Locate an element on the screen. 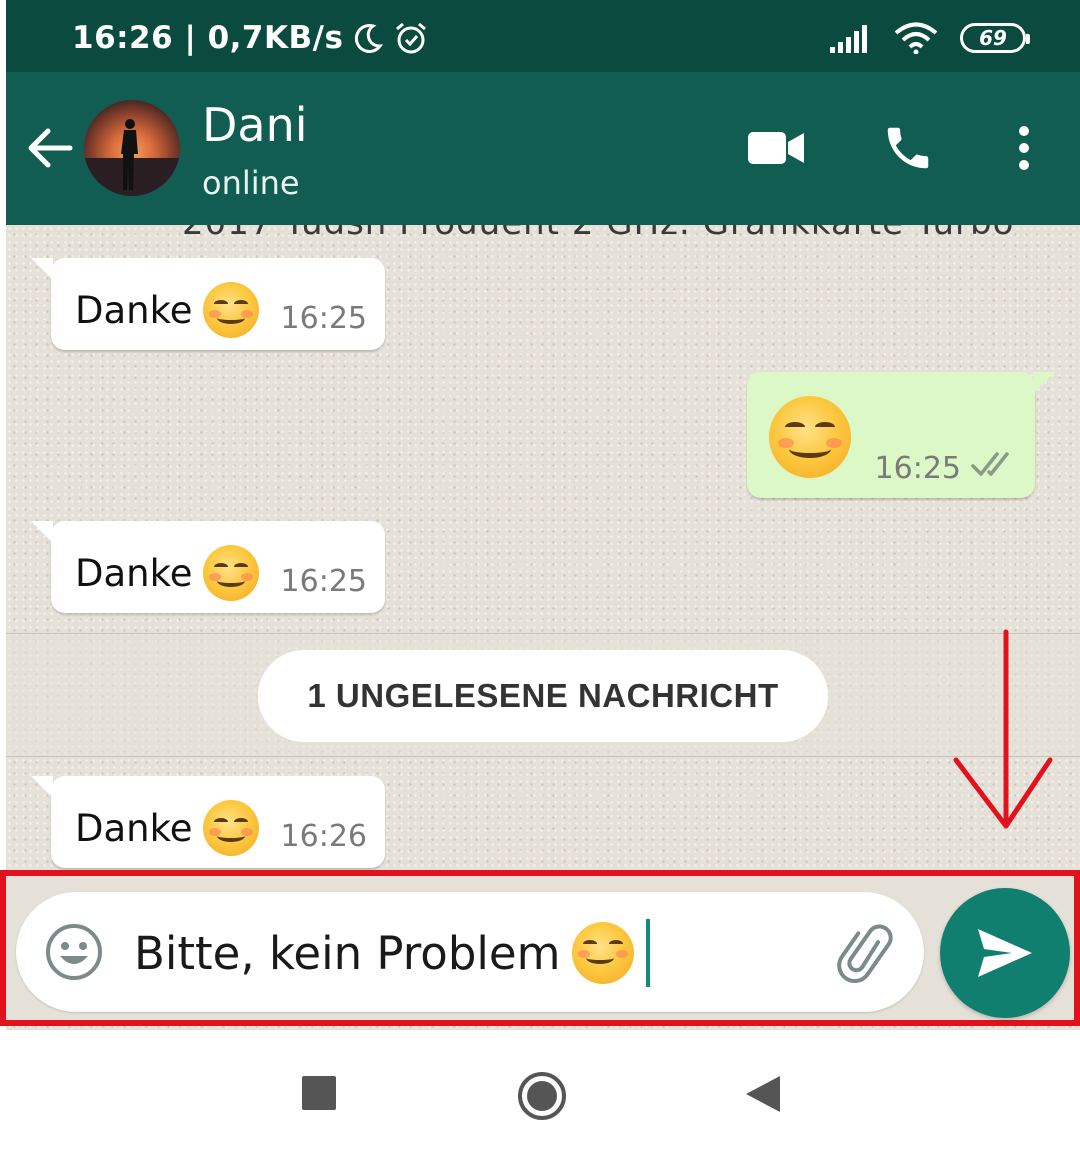 The height and width of the screenshot is (1152, 1080). moon-icon is located at coordinates (369, 38).